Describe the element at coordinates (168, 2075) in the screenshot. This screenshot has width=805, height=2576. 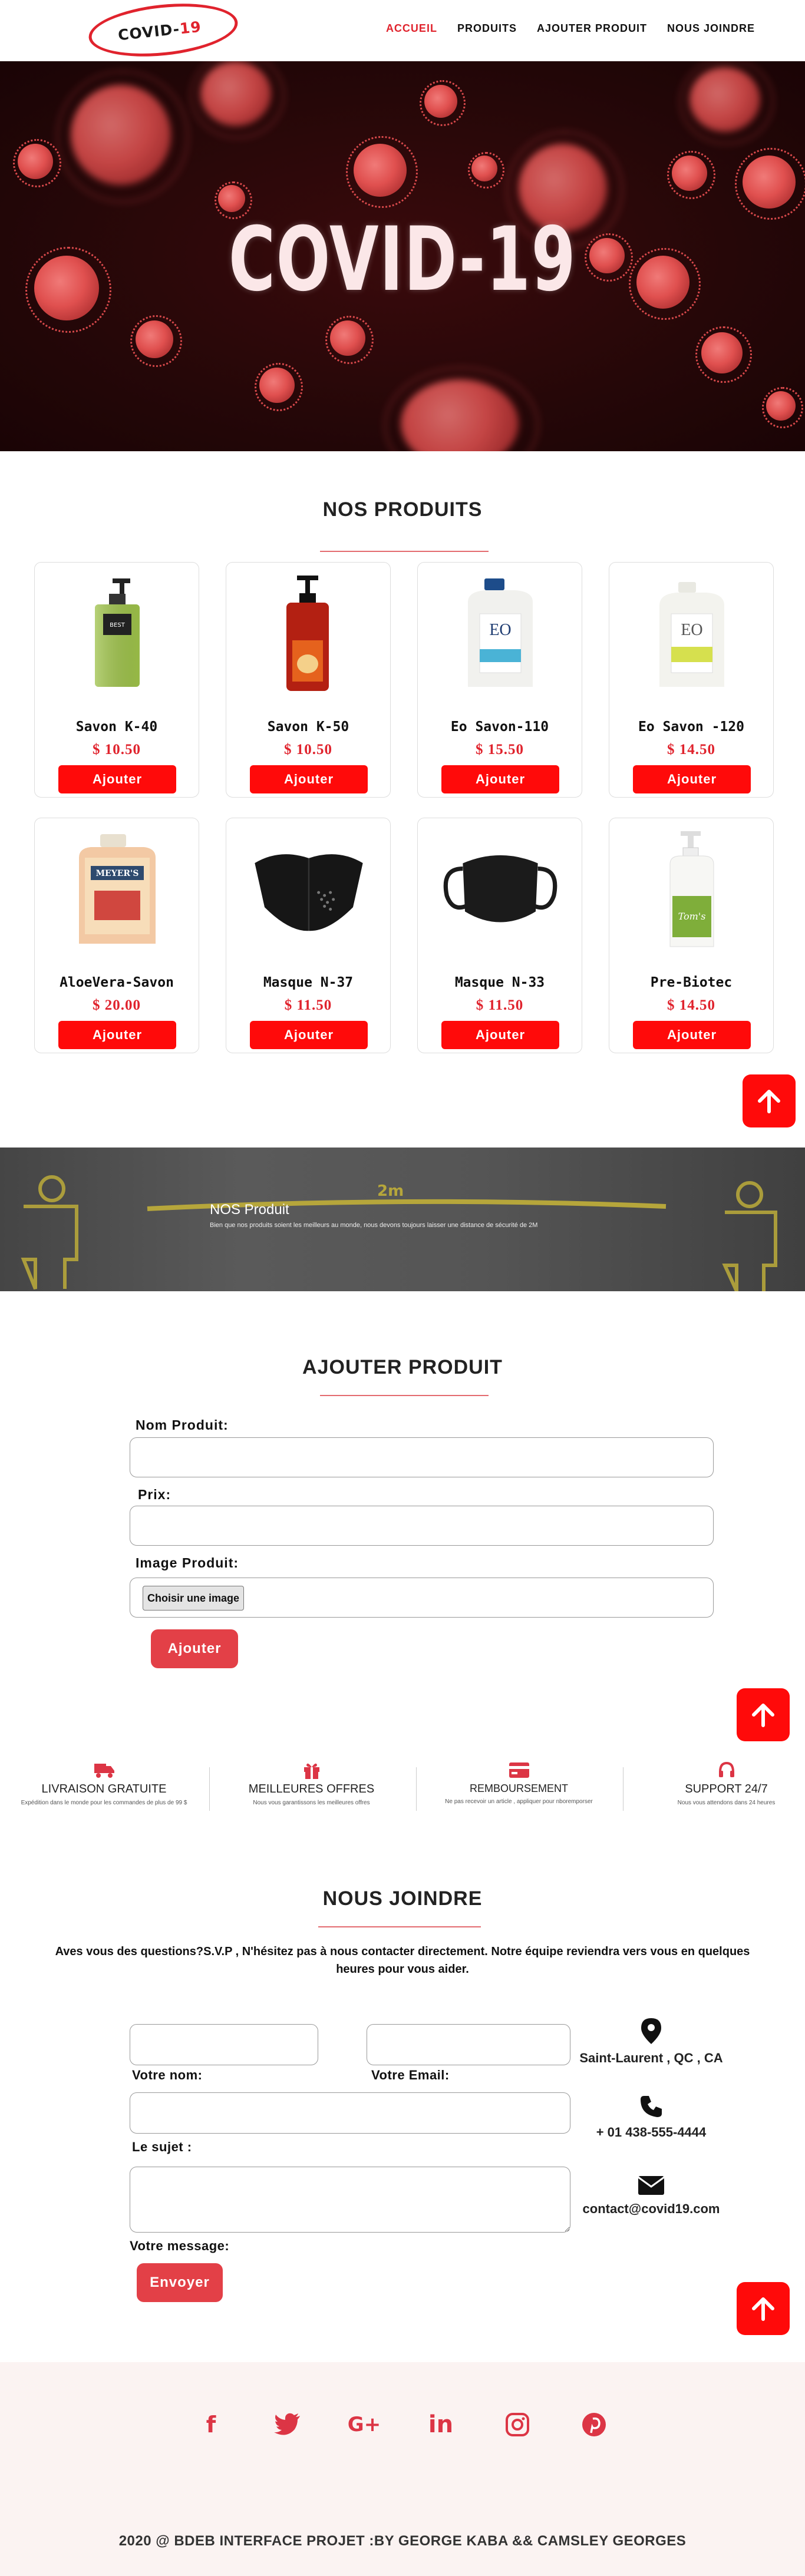
I see `name-label: Votre nom:` at that location.